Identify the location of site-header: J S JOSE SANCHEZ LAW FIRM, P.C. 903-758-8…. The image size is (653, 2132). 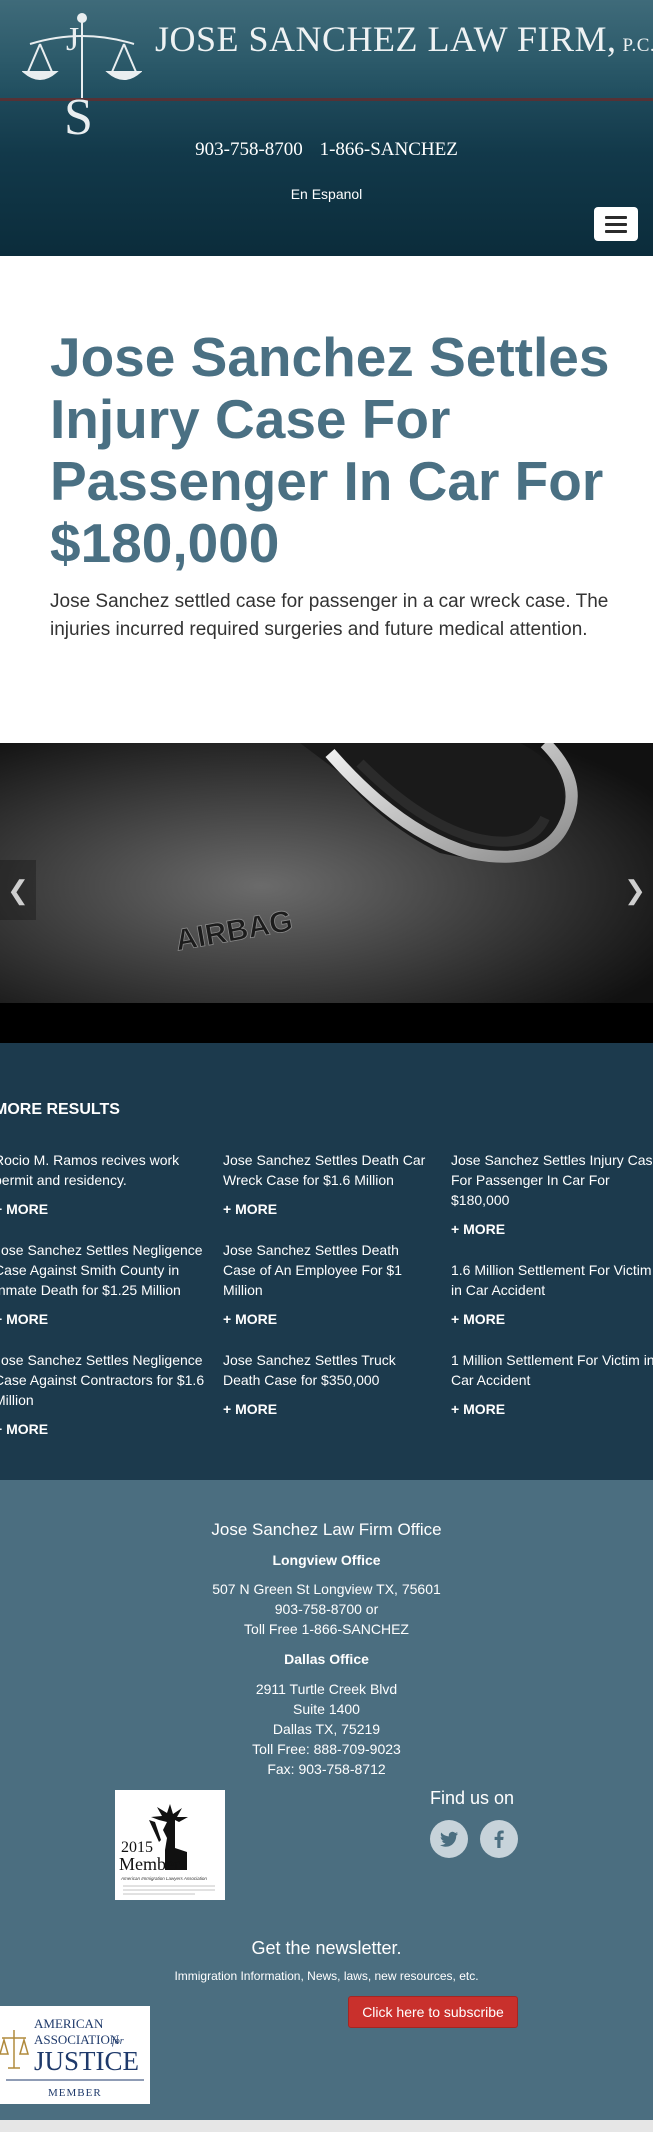
(326, 128).